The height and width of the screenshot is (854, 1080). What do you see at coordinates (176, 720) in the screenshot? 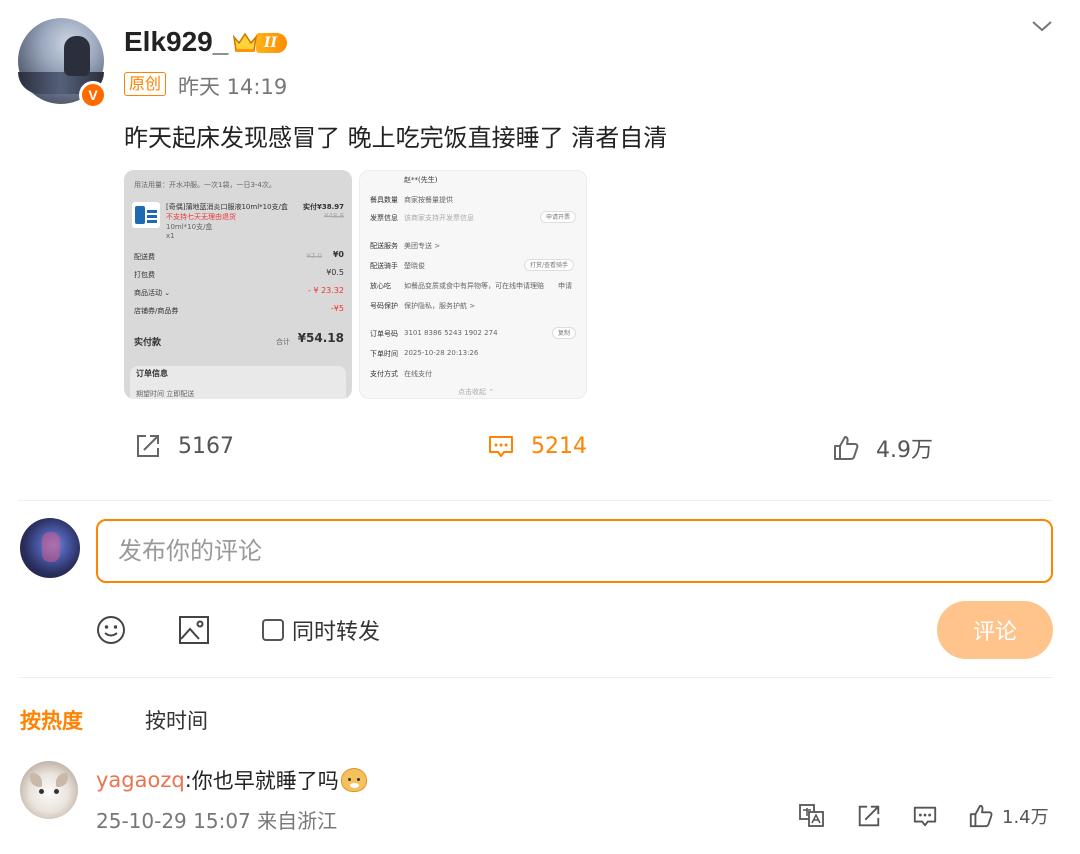
I see `sort-by-time-tab: 按时间` at bounding box center [176, 720].